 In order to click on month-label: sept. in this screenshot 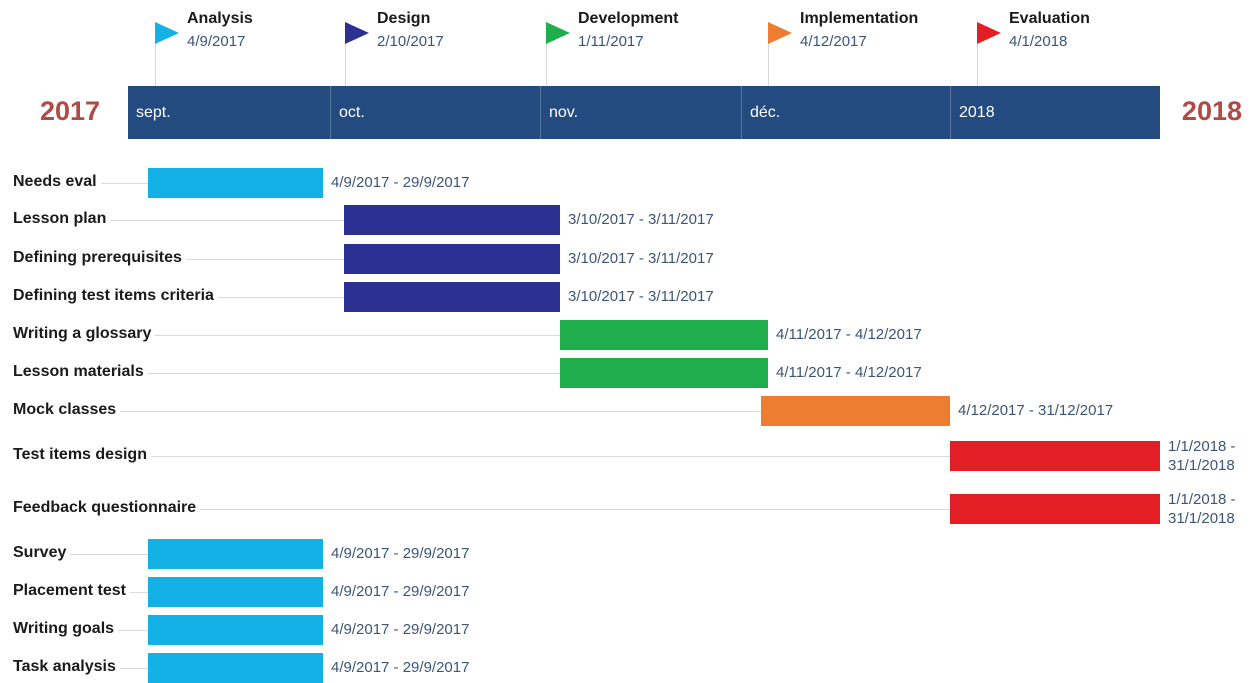, I will do `click(153, 112)`.